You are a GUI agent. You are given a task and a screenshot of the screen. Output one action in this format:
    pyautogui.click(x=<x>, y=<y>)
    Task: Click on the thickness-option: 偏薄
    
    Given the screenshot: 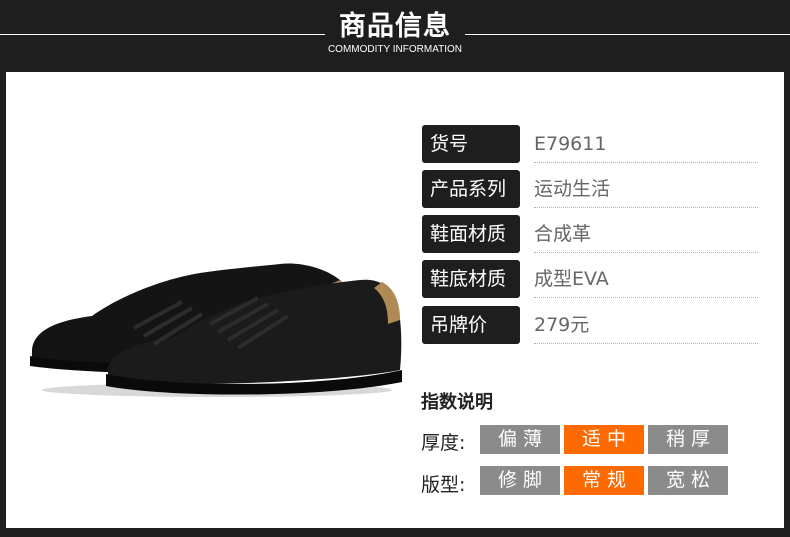 What is the action you would take?
    pyautogui.click(x=520, y=439)
    